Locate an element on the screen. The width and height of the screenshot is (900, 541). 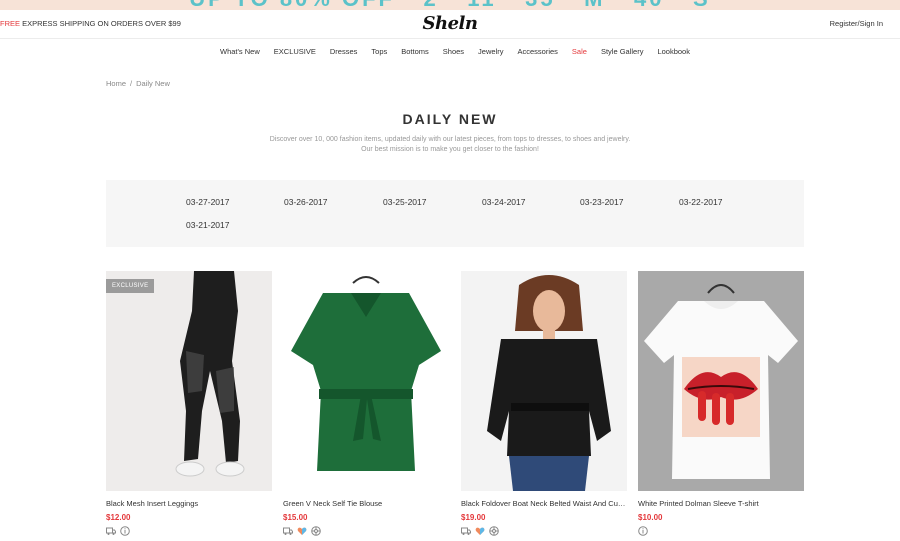
date-link: 03-23-2017 is located at coordinates (601, 202).